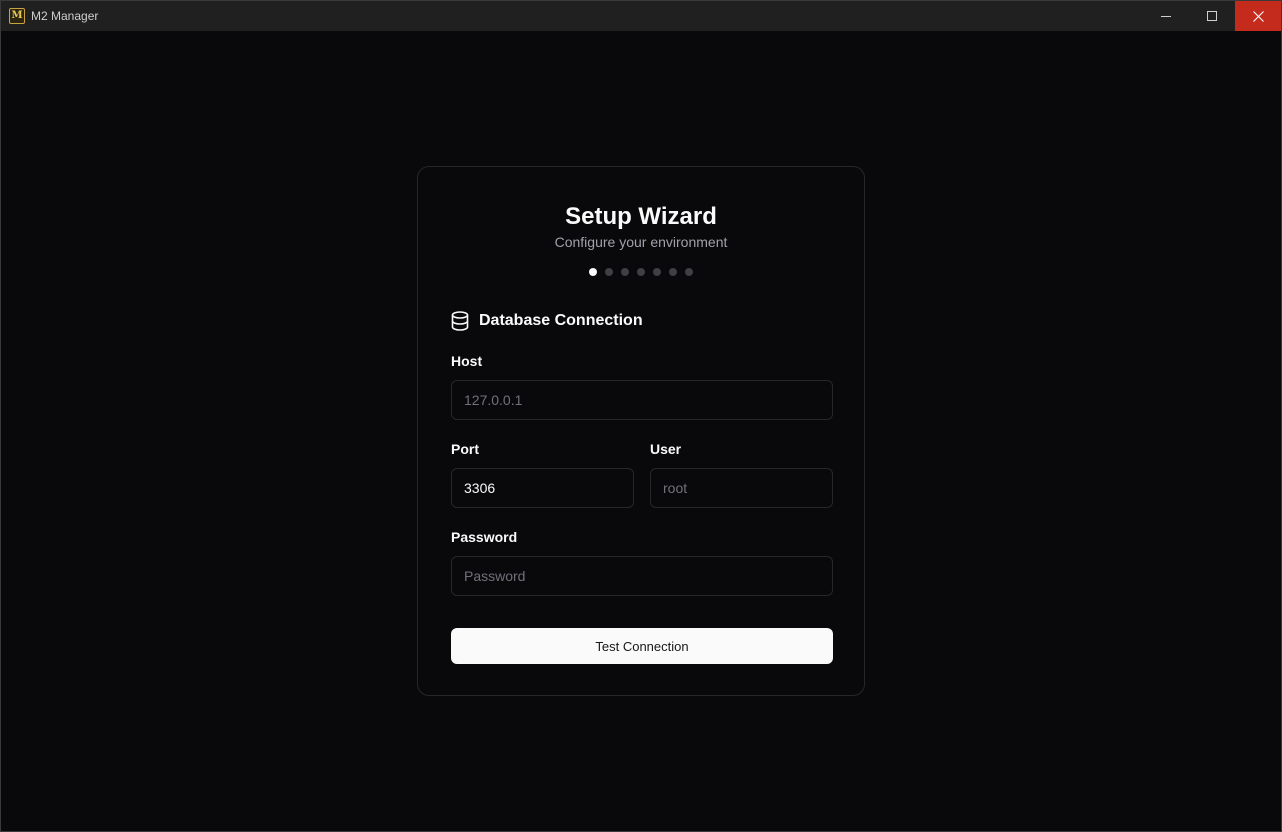 The width and height of the screenshot is (1282, 832). Describe the element at coordinates (460, 321) in the screenshot. I see `database-icon` at that location.